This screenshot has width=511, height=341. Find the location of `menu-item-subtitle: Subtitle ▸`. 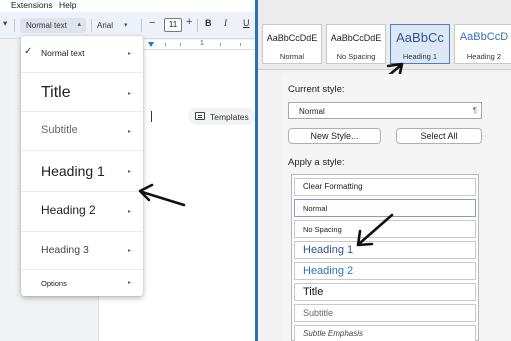

menu-item-subtitle: Subtitle ▸ is located at coordinates (82, 132).